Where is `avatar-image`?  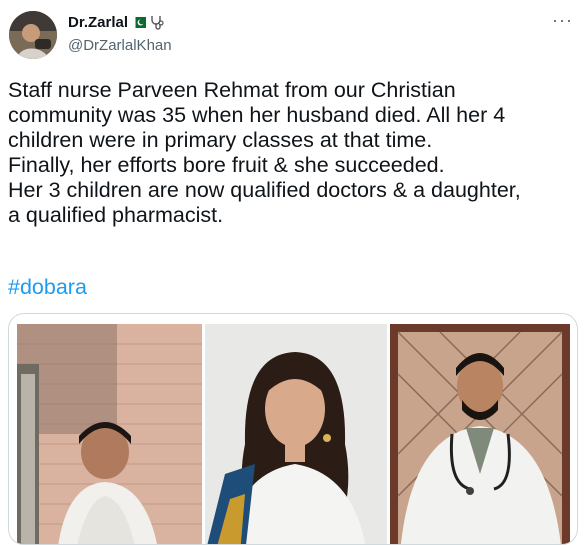
avatar-image is located at coordinates (33, 35).